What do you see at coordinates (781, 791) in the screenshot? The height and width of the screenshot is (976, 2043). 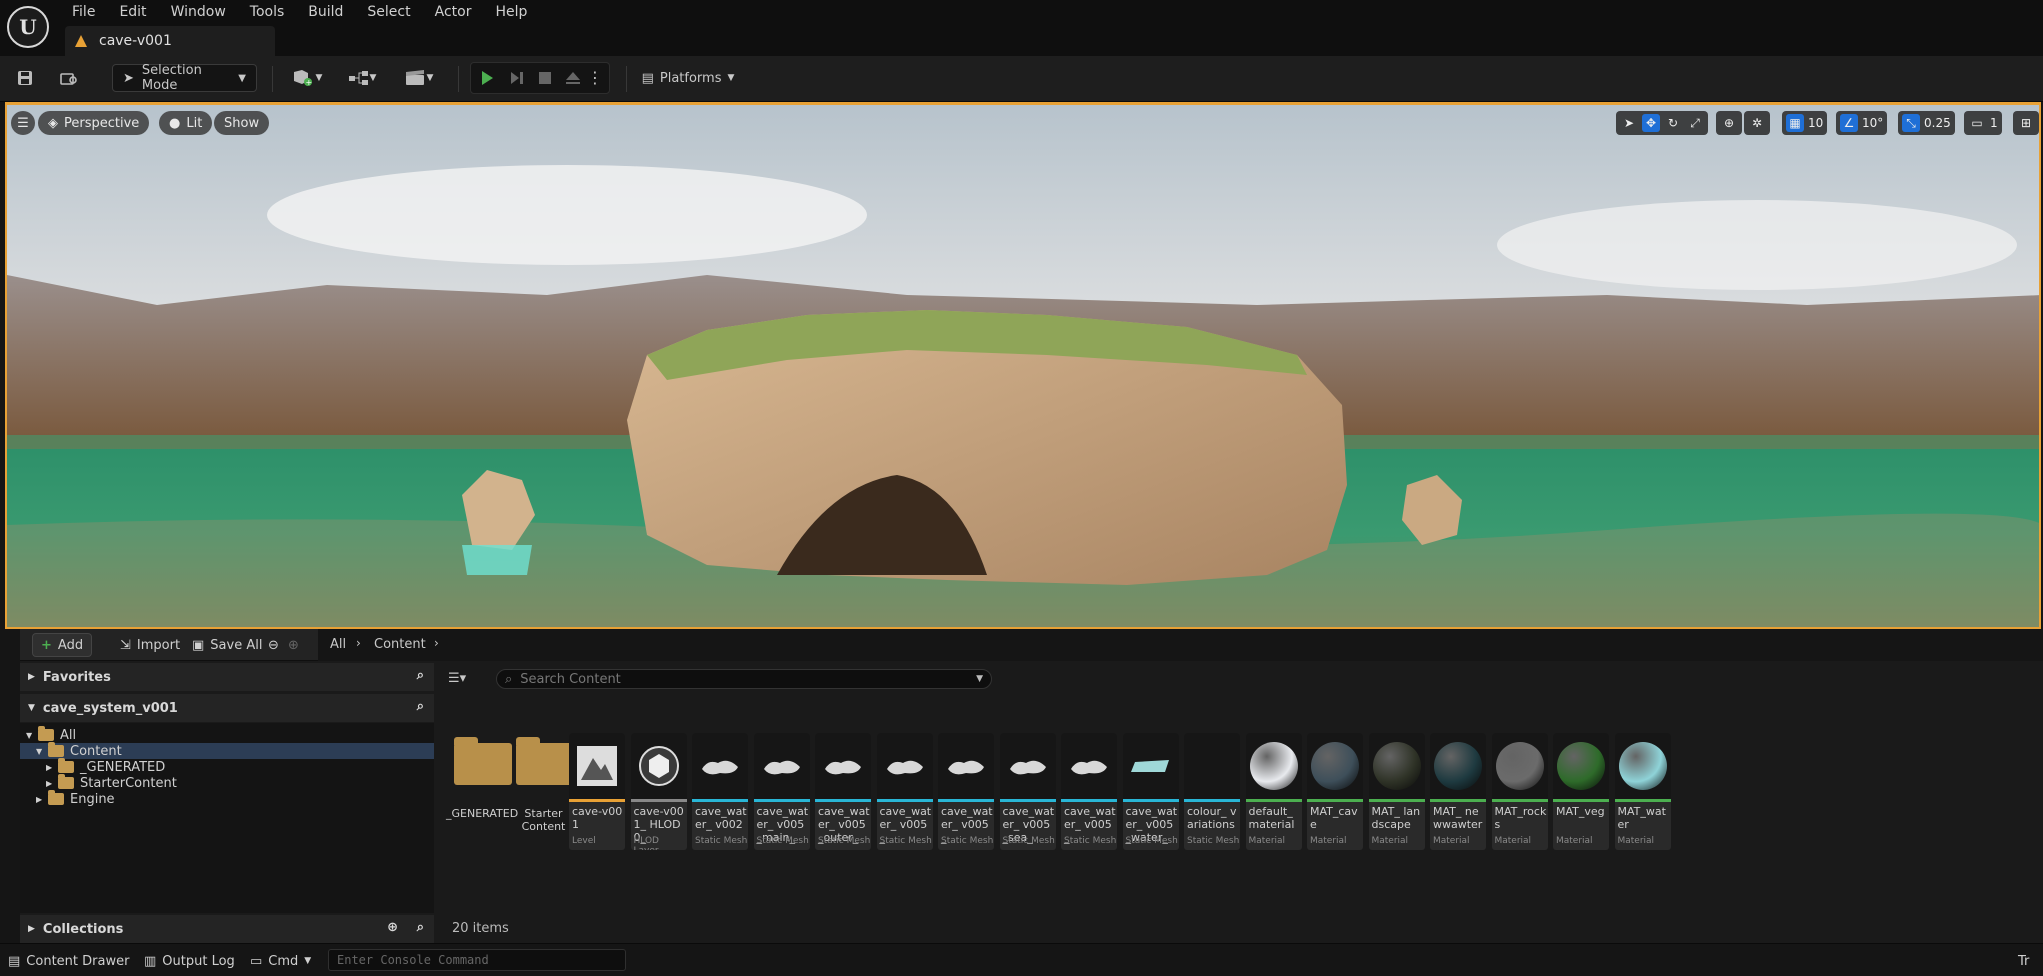 I see `asset-tile: cave_water_ v005_main_ Static Mesh` at bounding box center [781, 791].